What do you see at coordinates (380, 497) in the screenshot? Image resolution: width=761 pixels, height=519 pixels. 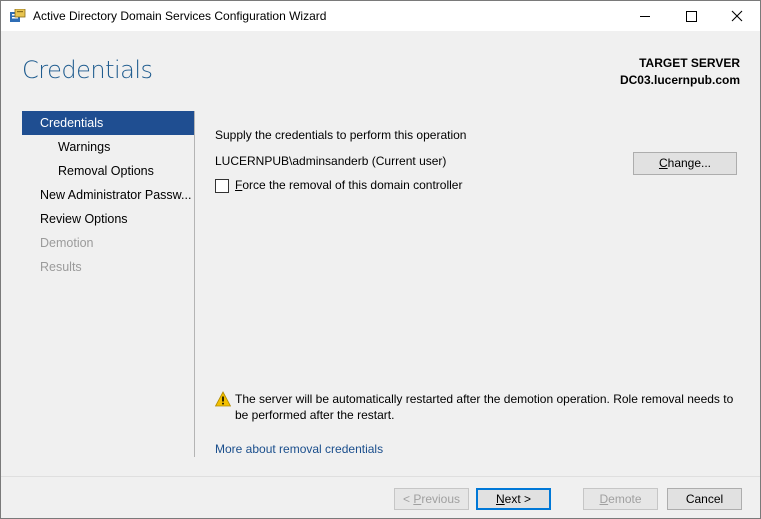 I see `wizard-footer: < Previous Next > Demote Cancel` at bounding box center [380, 497].